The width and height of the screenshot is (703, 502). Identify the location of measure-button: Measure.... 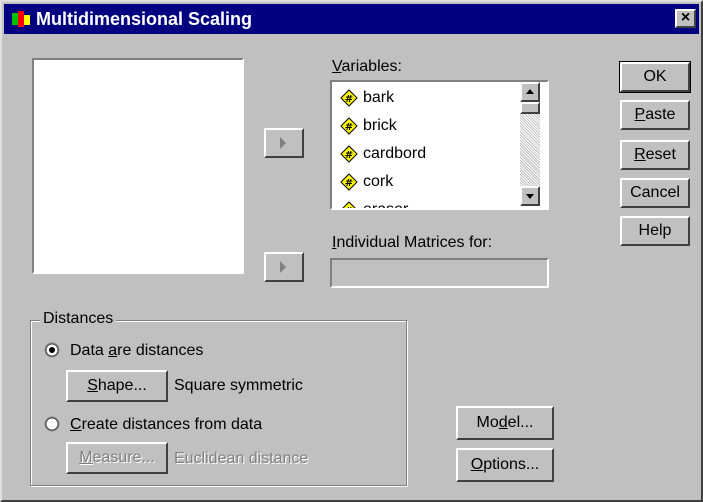
(117, 458).